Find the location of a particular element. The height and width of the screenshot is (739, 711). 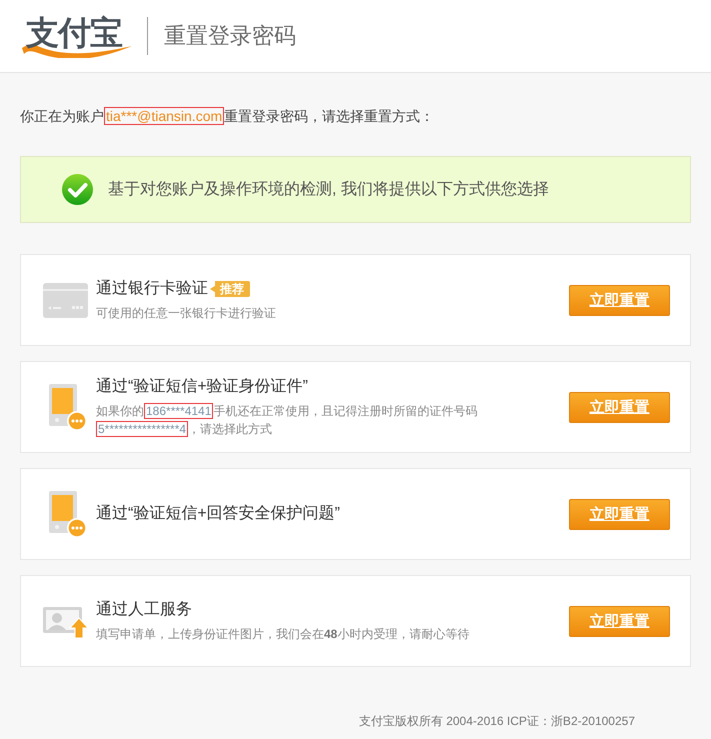

notice-text: 基于对您账户及操作环境的检测, 我们将提供以下方式供您选择 is located at coordinates (328, 190).